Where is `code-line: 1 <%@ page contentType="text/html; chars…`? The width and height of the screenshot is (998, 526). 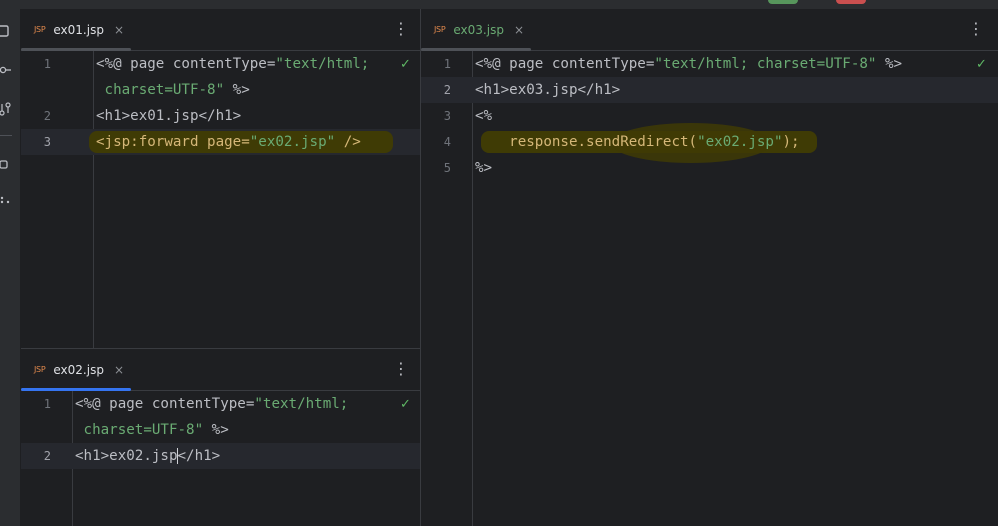 code-line: 1 <%@ page contentType="text/html; chars… is located at coordinates (709, 64).